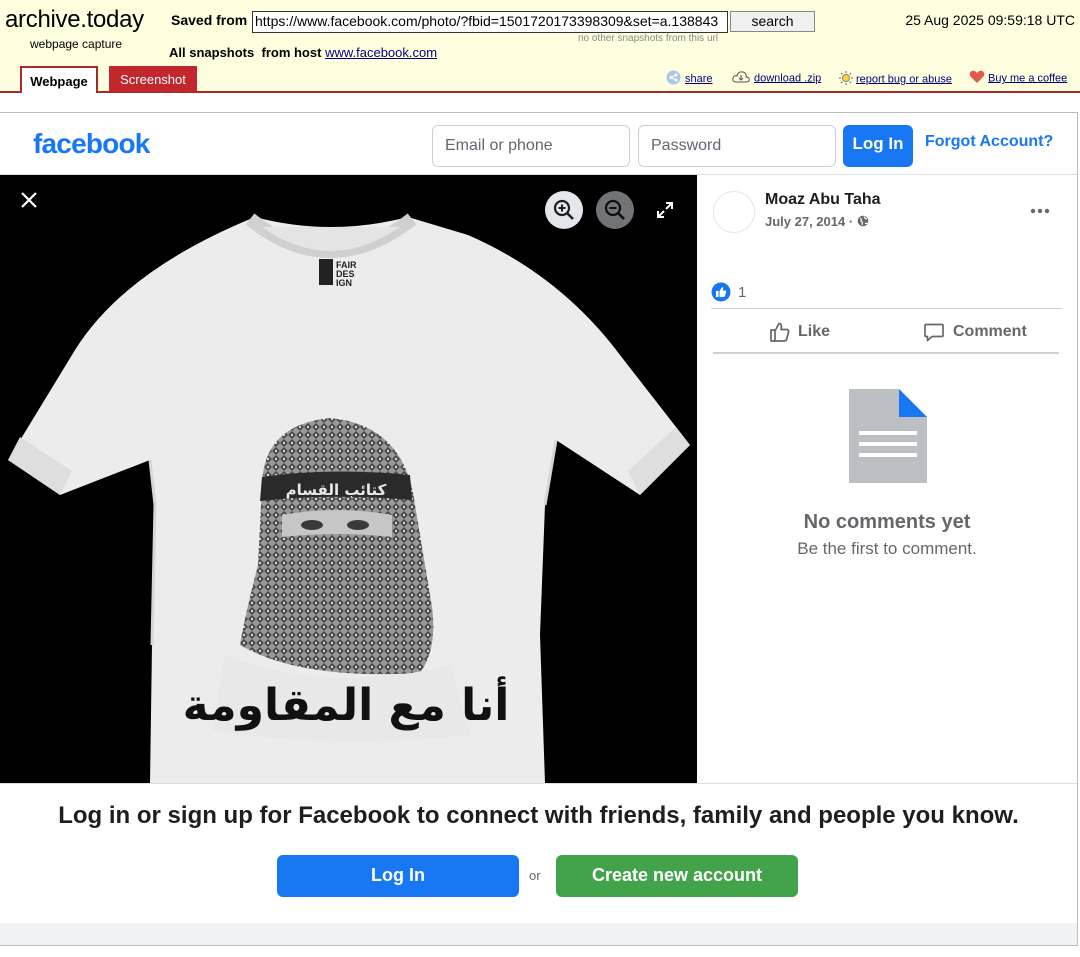  What do you see at coordinates (721, 292) in the screenshot?
I see `like-reaction-icon` at bounding box center [721, 292].